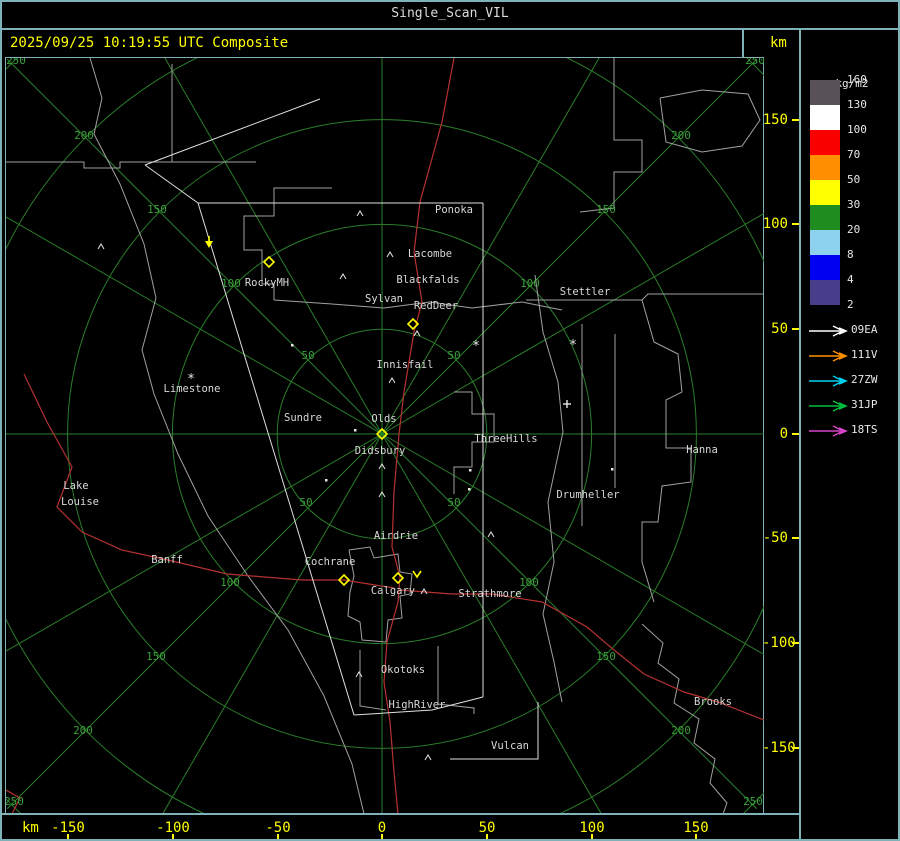 The width and height of the screenshot is (900, 841). I want to click on station-id-label: 27ZW, so click(864, 379).